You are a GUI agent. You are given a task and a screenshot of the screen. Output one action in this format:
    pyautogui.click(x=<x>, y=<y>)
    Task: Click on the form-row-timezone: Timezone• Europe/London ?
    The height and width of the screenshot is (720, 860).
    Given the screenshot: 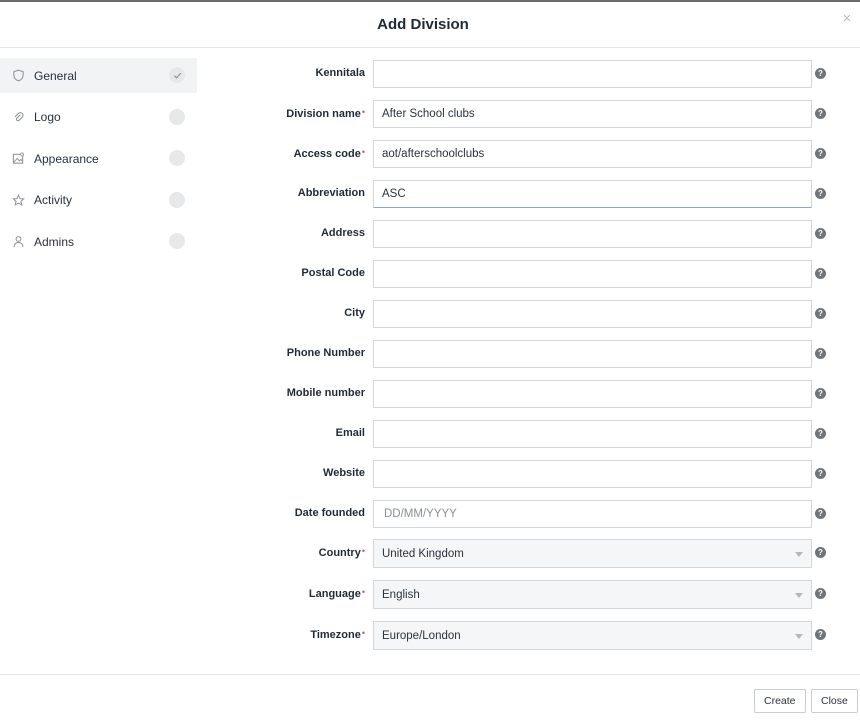 What is the action you would take?
    pyautogui.click(x=430, y=635)
    